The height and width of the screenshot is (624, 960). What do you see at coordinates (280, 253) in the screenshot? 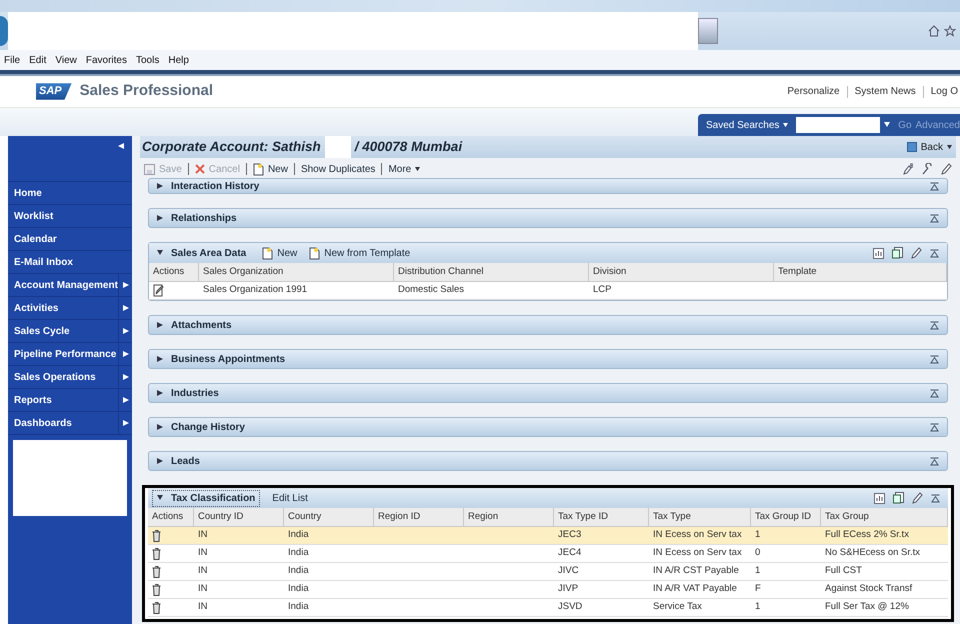
I see `section-action: New` at bounding box center [280, 253].